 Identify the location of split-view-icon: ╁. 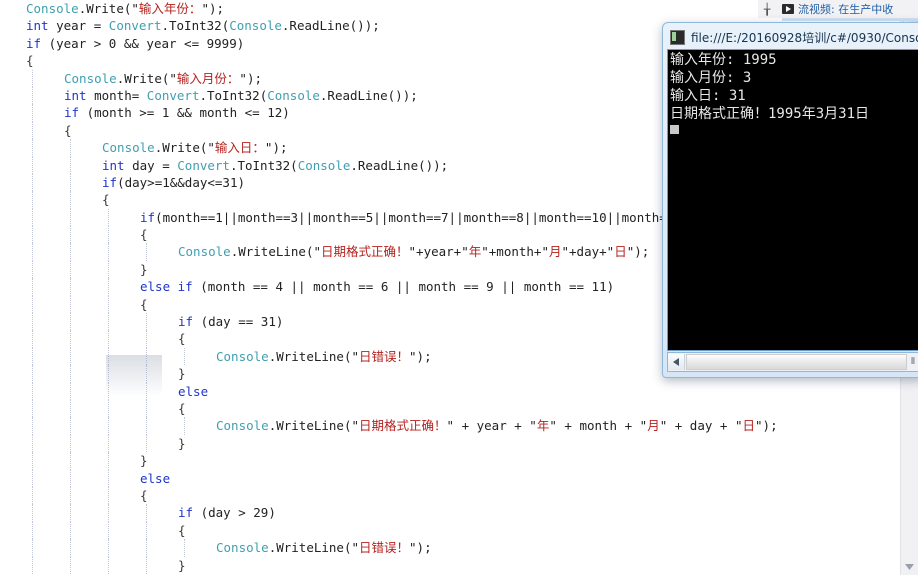
(767, 9).